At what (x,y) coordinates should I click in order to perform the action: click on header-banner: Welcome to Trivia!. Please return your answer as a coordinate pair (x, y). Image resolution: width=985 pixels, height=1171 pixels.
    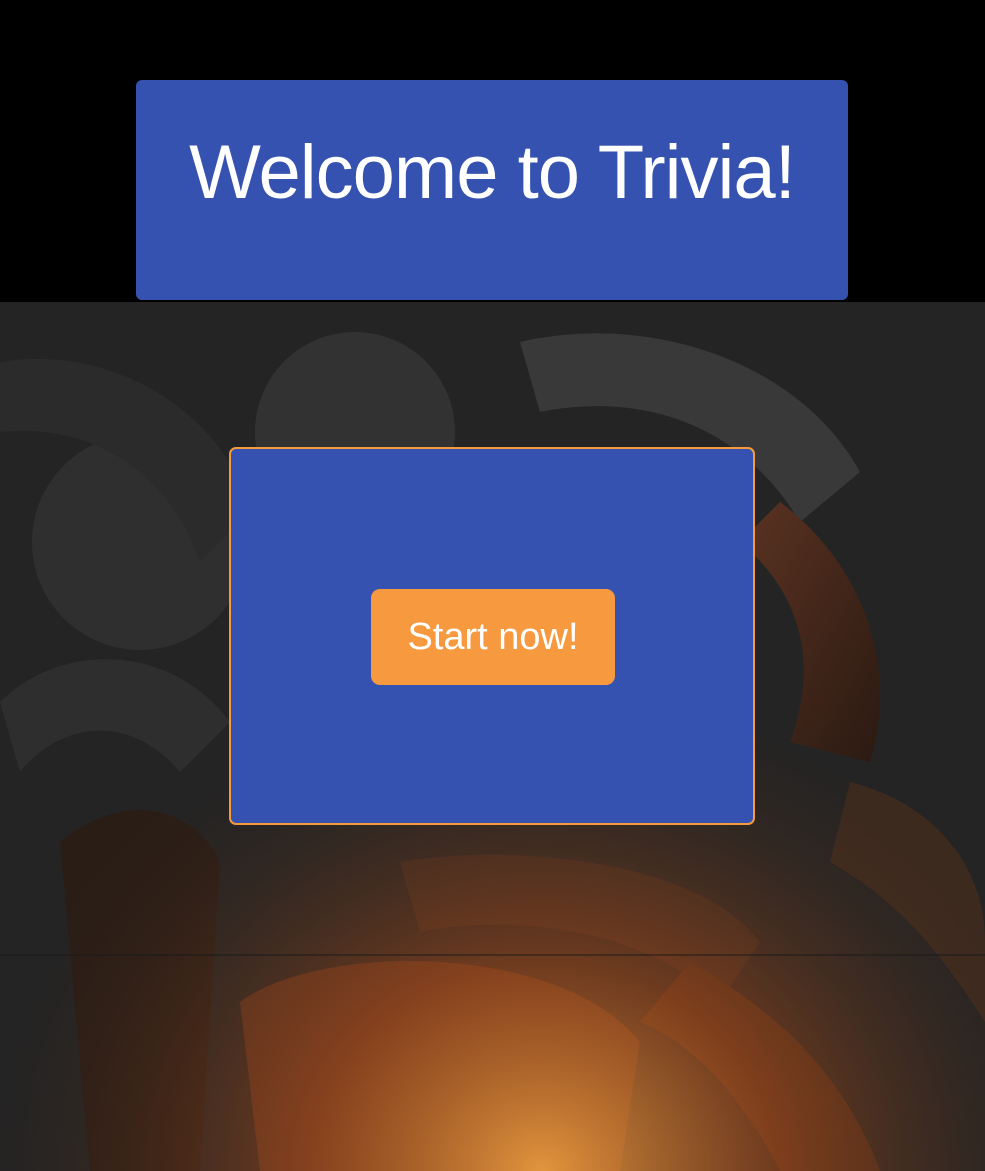
    Looking at the image, I should click on (492, 190).